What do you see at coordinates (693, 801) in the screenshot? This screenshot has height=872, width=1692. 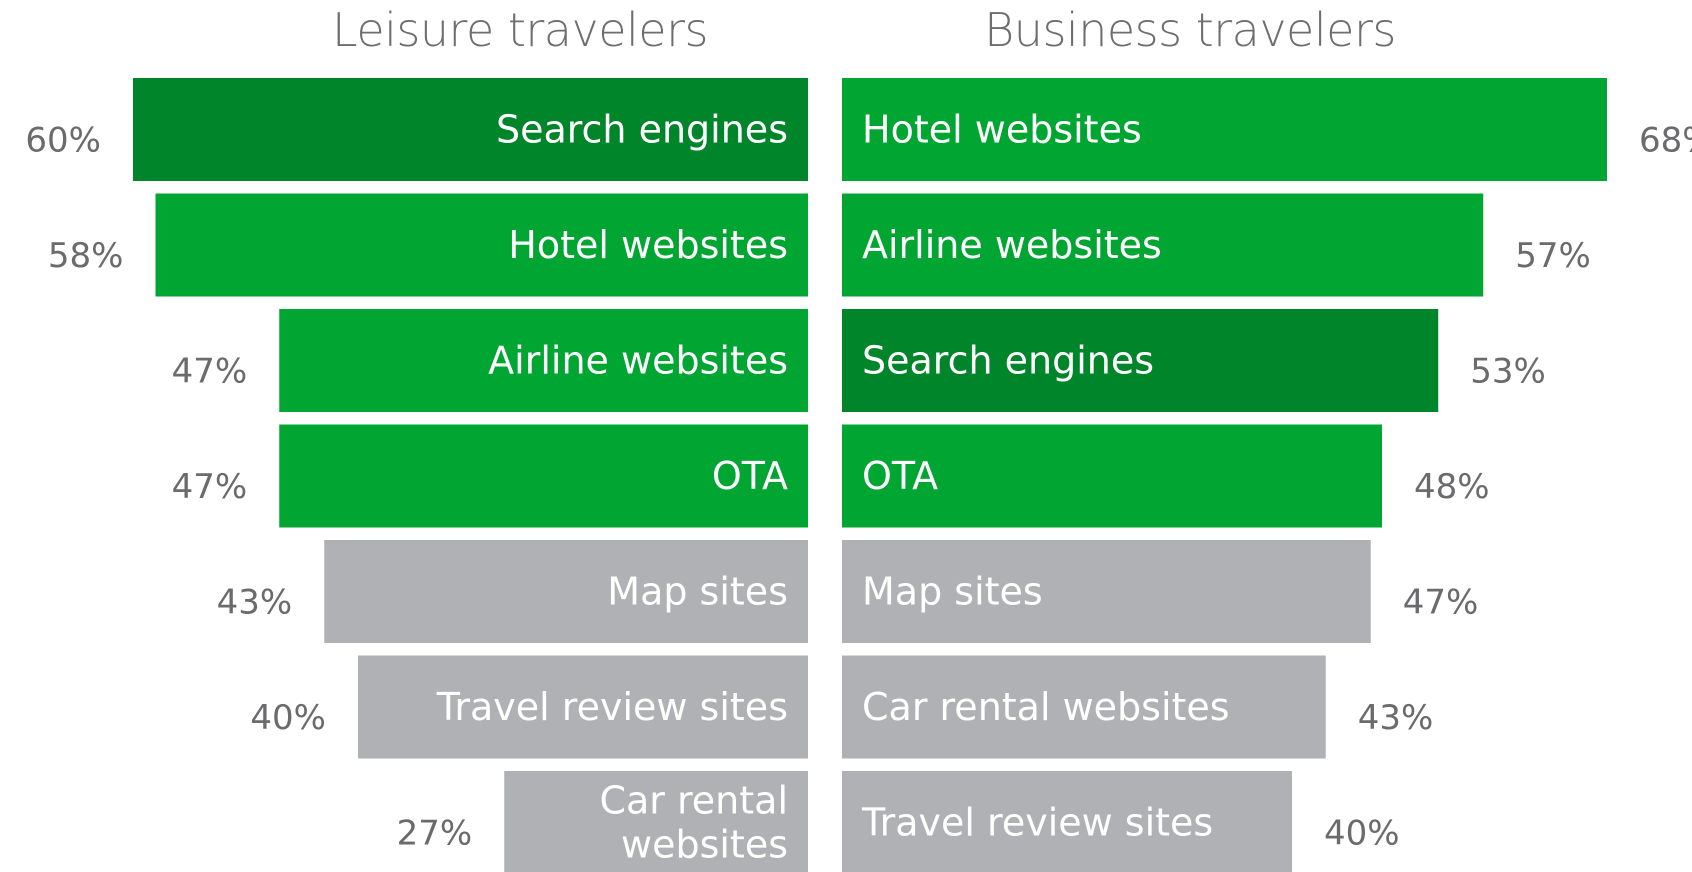 I see `leisure-category-label-line: Car rental` at bounding box center [693, 801].